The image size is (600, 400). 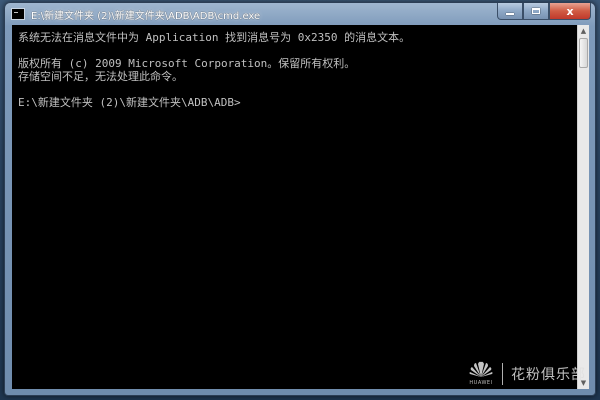 I want to click on watermark-divider, so click(x=502, y=373).